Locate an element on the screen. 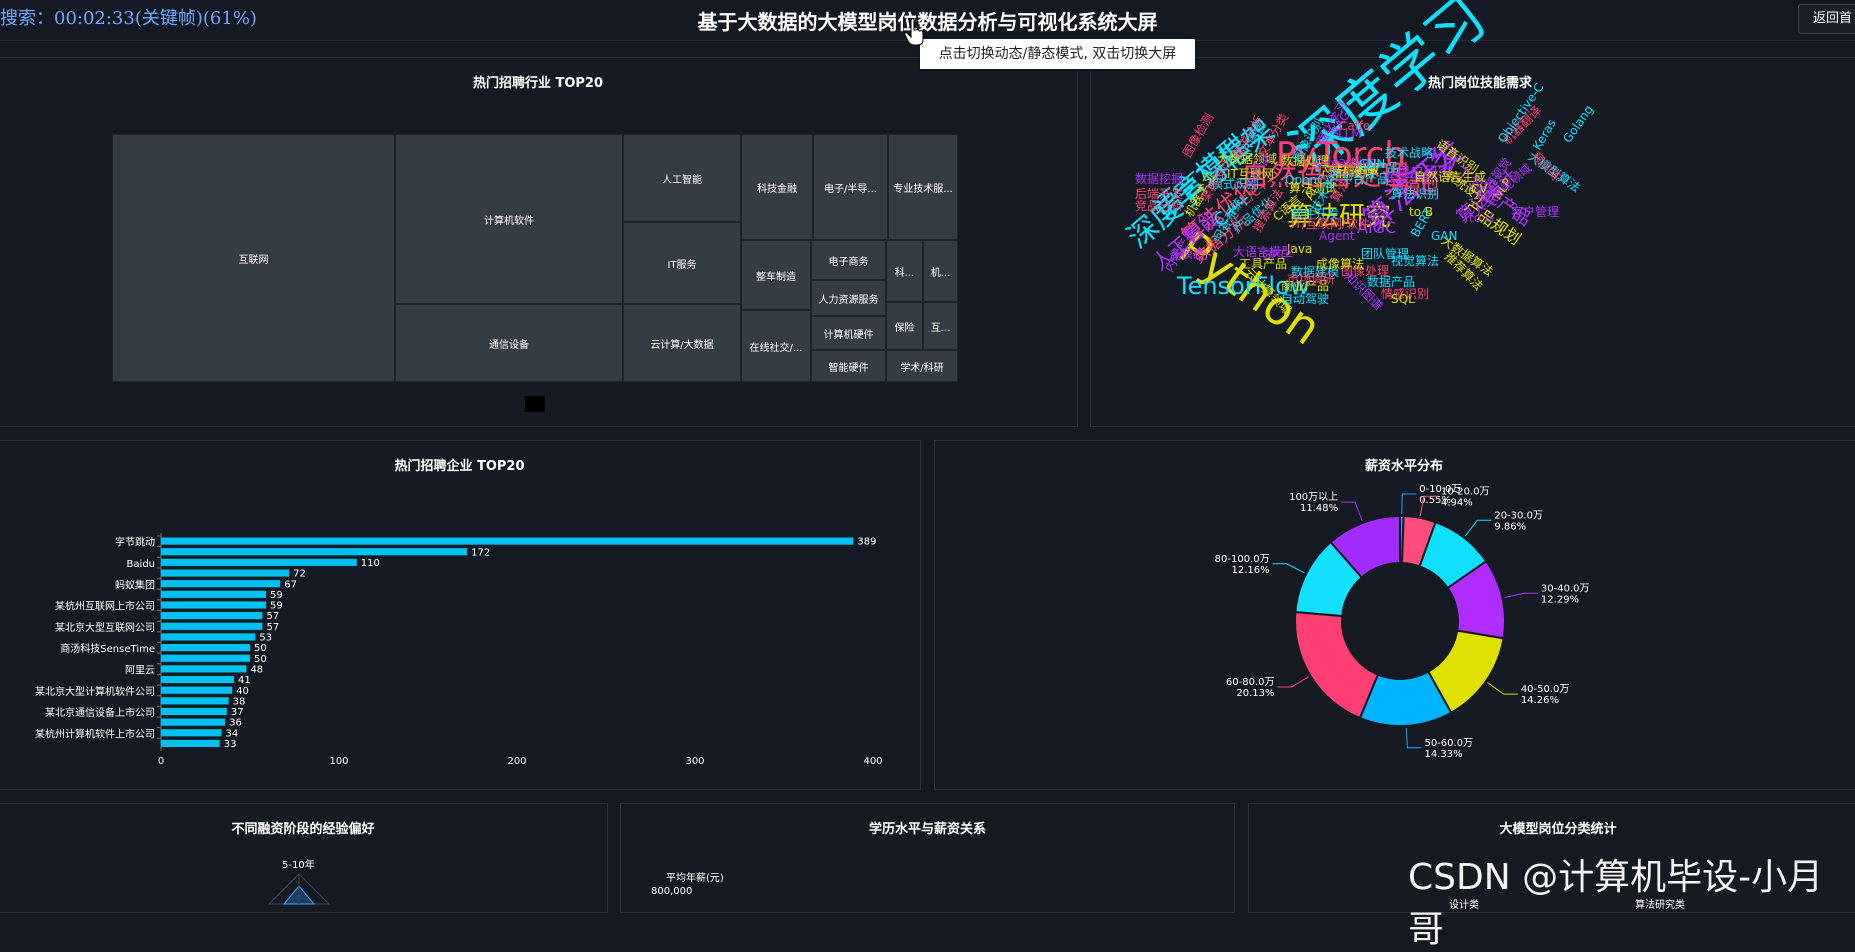 Image resolution: width=1855 pixels, height=952 pixels. wordcloud-word: 数据挖掘 is located at coordinates (1159, 179).